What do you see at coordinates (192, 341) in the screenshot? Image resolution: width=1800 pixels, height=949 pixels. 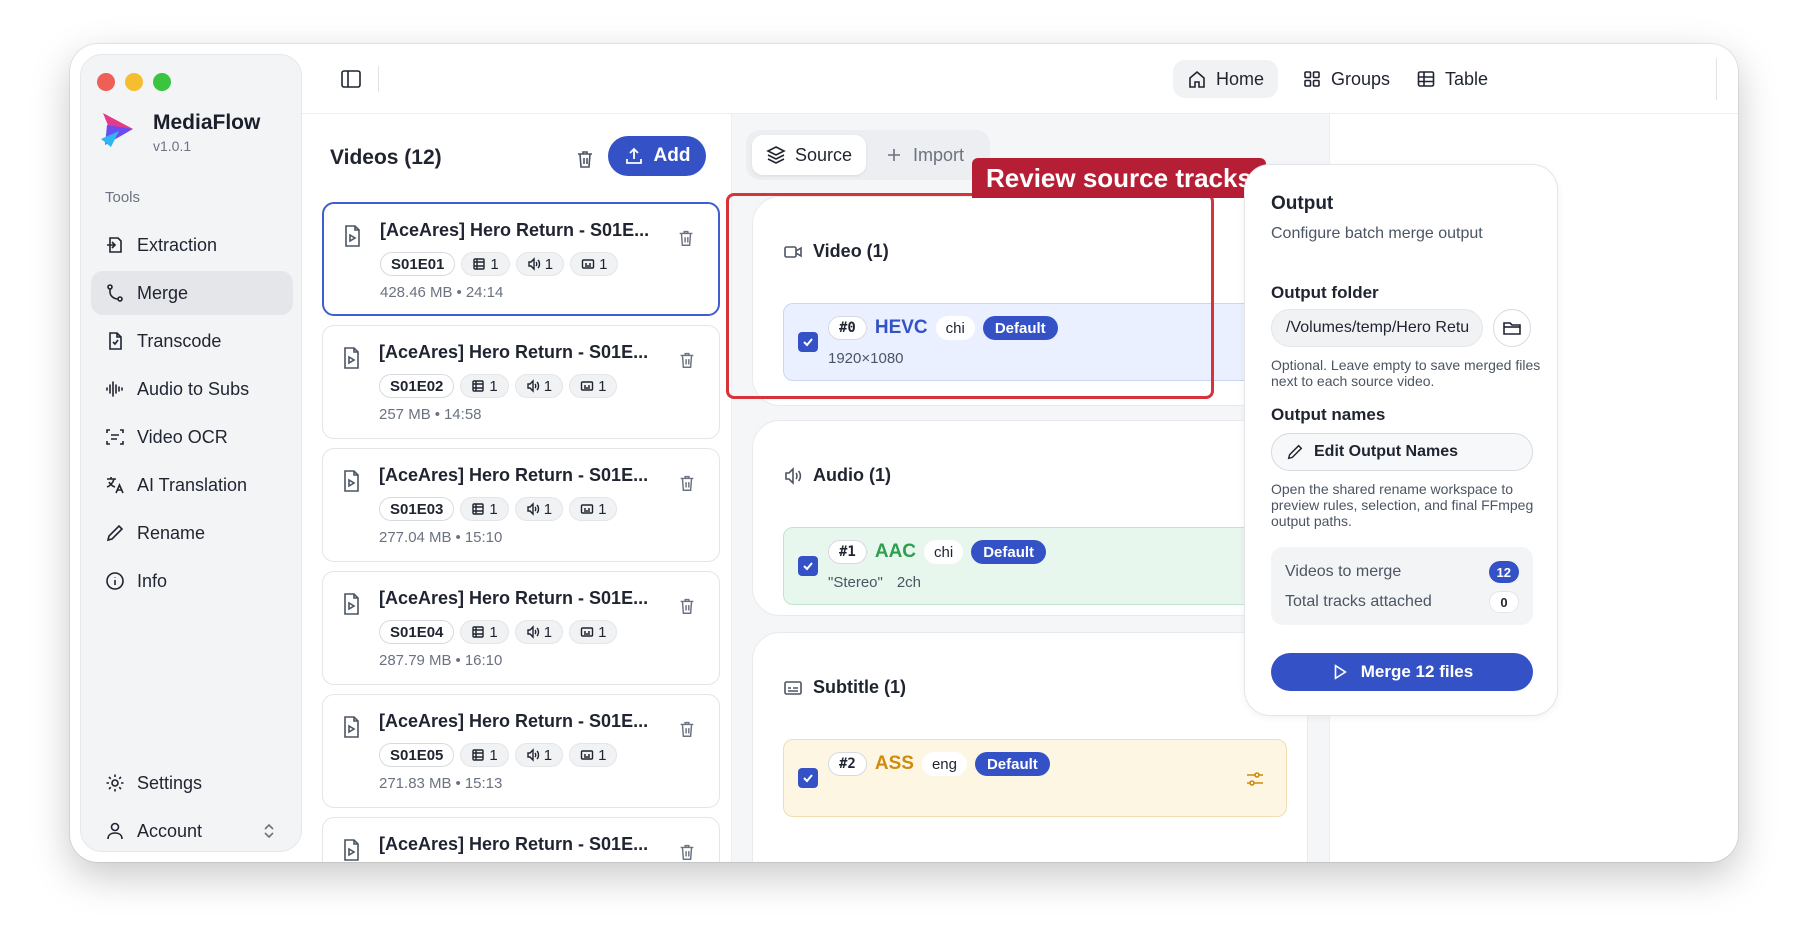 I see `sidebar-item-transcode: Transcode` at bounding box center [192, 341].